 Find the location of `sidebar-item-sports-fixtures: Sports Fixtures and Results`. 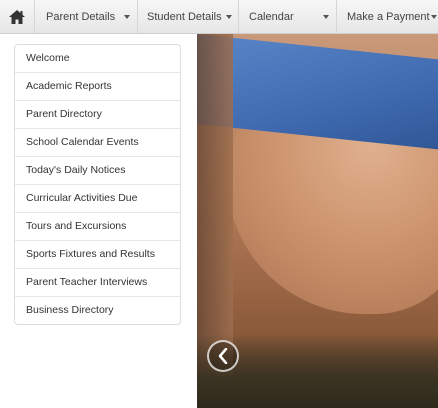

sidebar-item-sports-fixtures: Sports Fixtures and Results is located at coordinates (97, 255).